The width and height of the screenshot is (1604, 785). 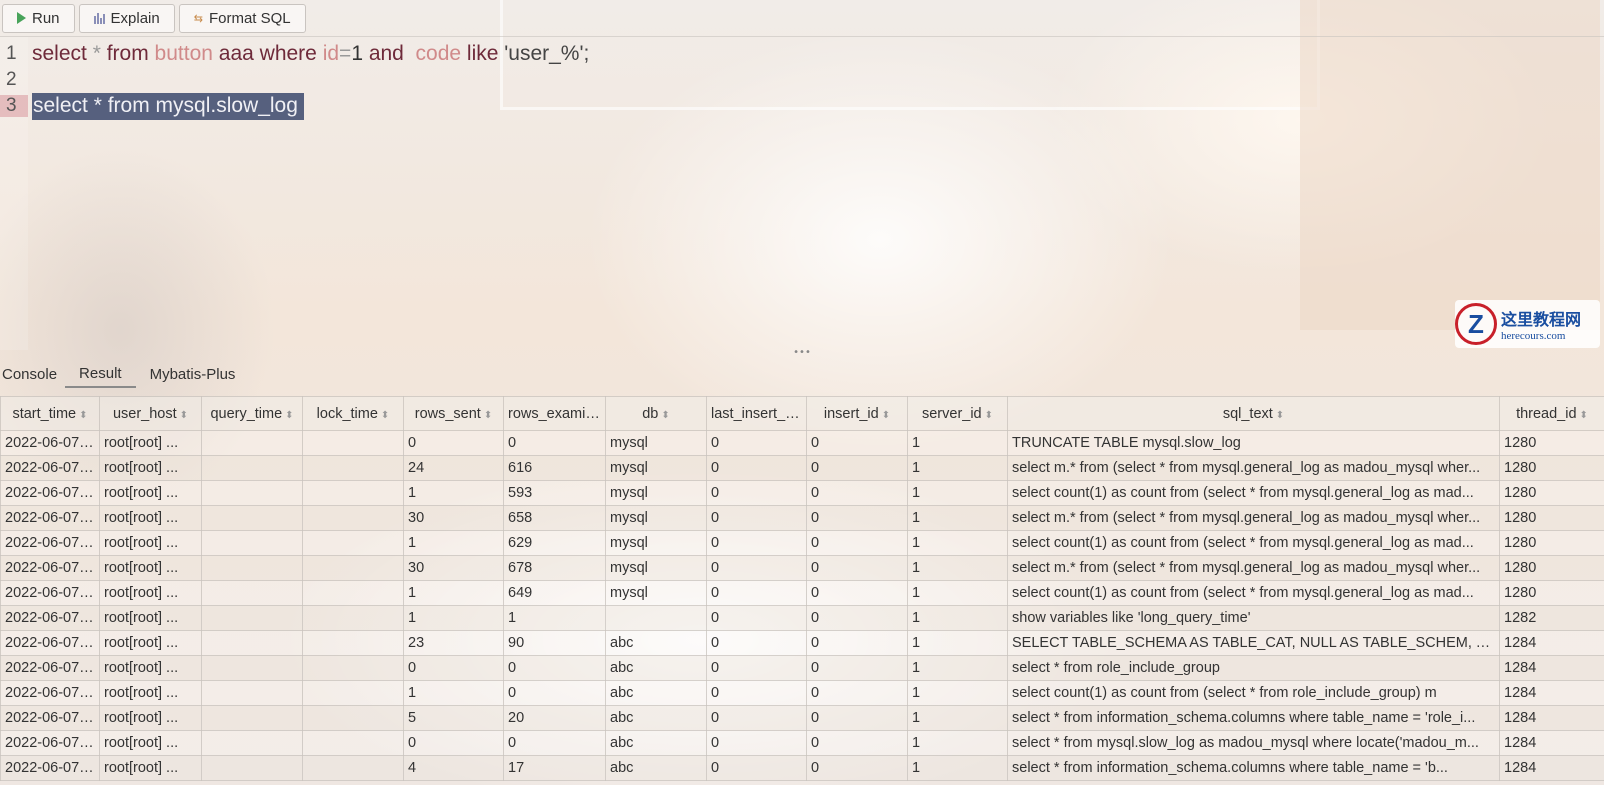 I want to click on cell-rows-examinec: 20, so click(x=554, y=718).